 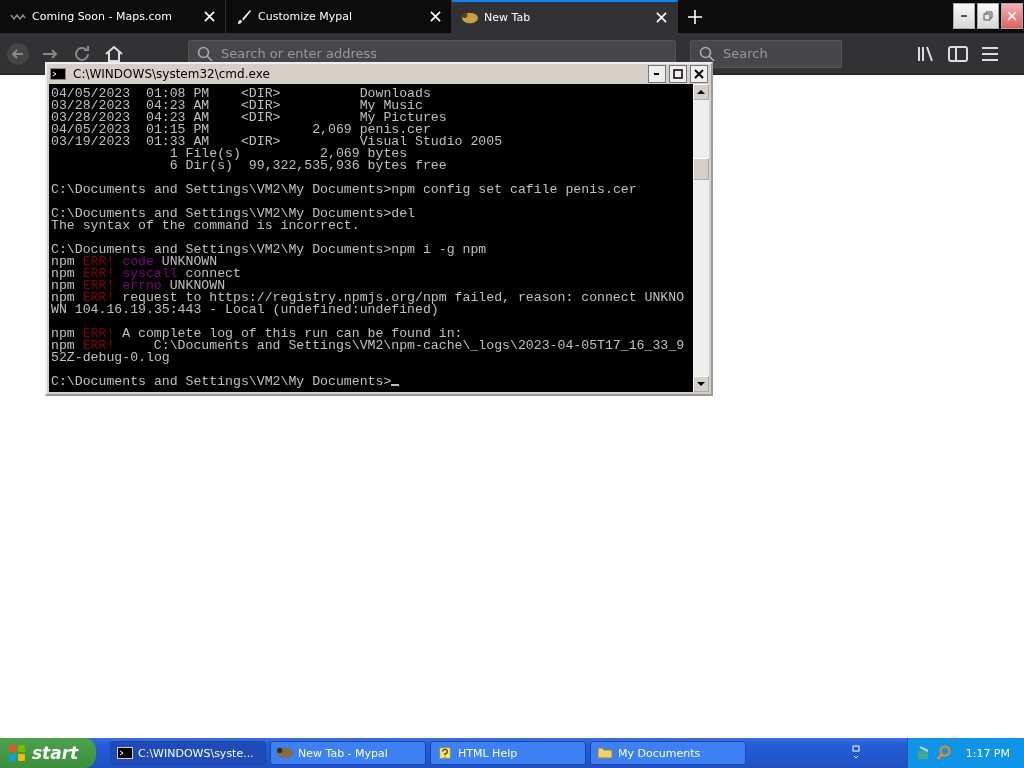 I want to click on taskbar-button: My Documents, so click(x=668, y=753).